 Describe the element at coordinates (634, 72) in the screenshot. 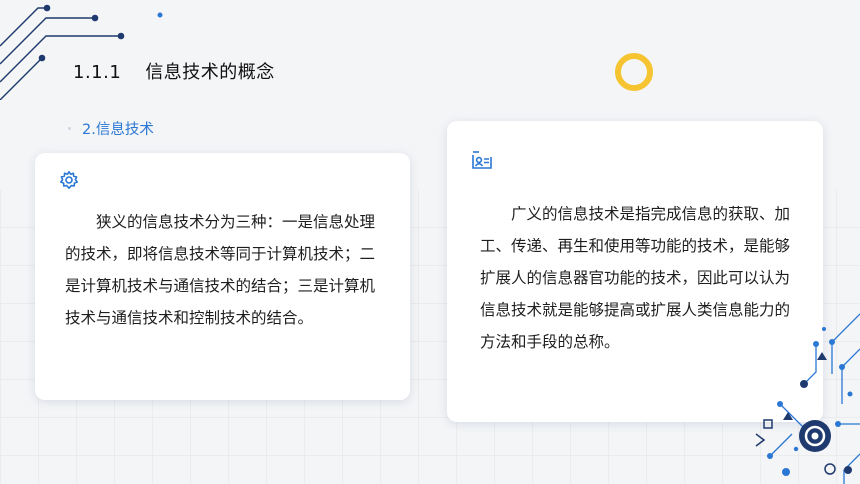

I see `yellow-ring-icon` at that location.